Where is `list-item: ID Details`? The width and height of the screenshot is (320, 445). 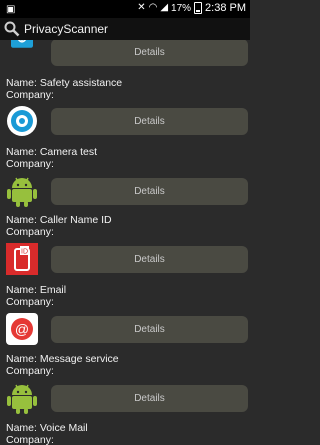 list-item: ID Details is located at coordinates (125, 263).